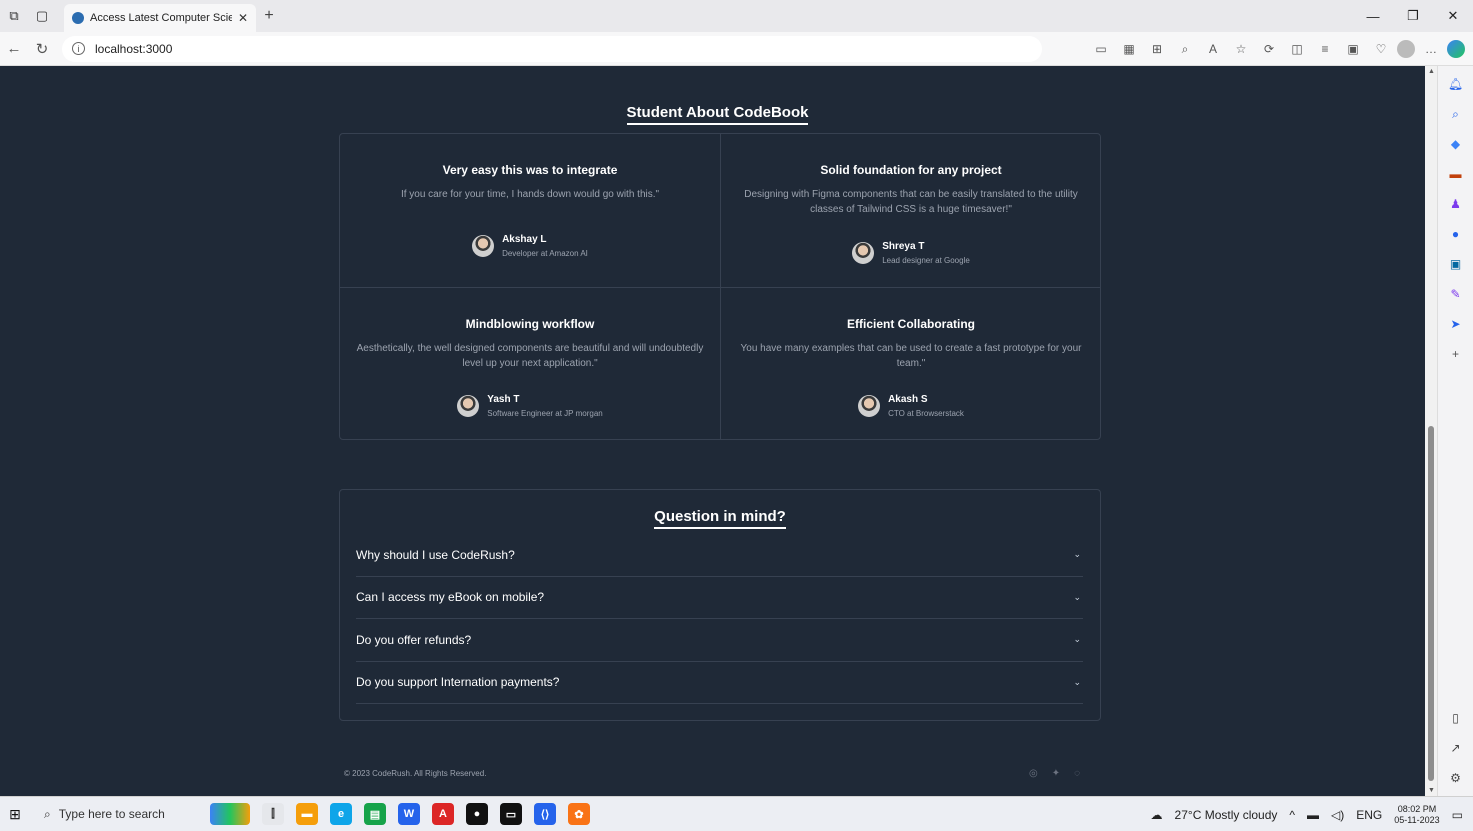 Image resolution: width=1473 pixels, height=831 pixels. Describe the element at coordinates (1033, 773) in the screenshot. I see `instagram-icon: ◎` at that location.